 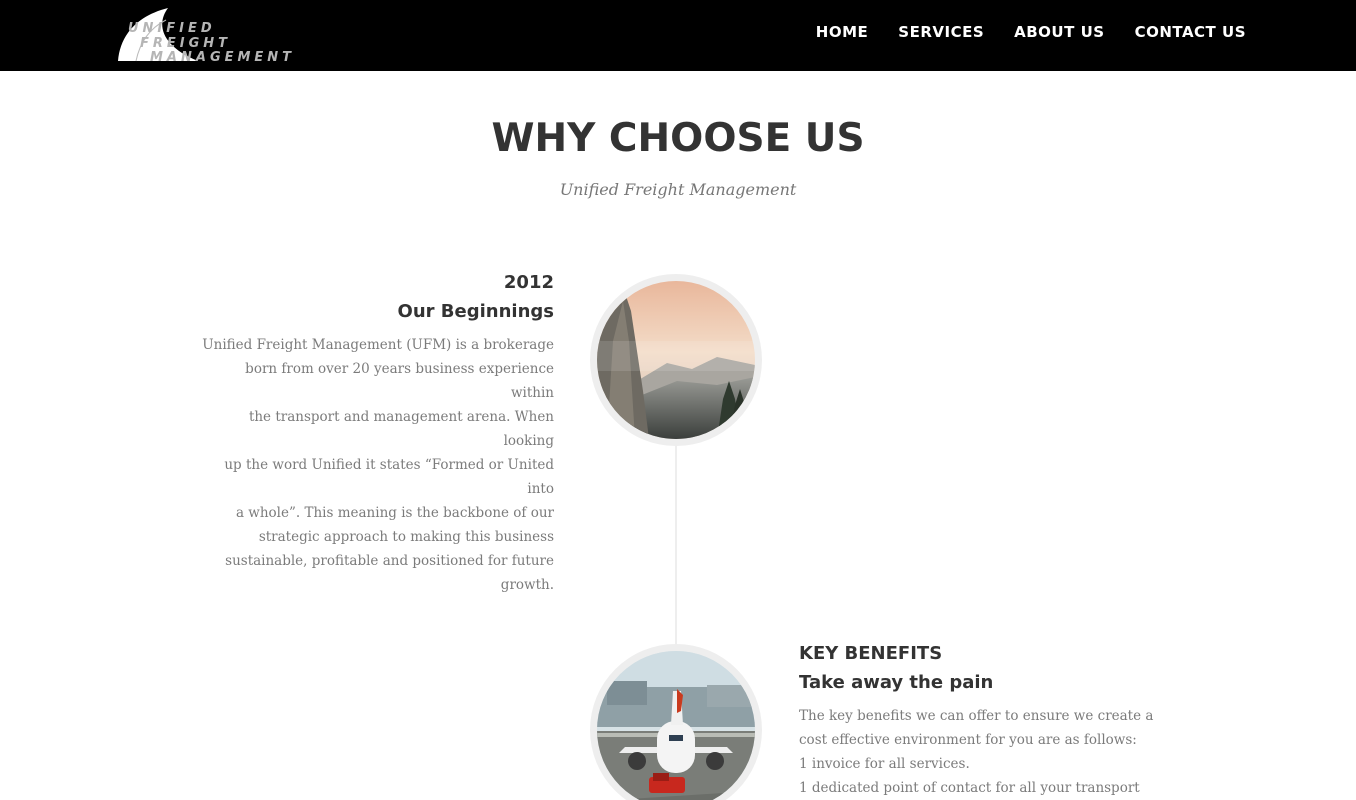 I want to click on logo-image: UNIFIED FREIGHT MANAGEMENT, so click(x=206, y=35).